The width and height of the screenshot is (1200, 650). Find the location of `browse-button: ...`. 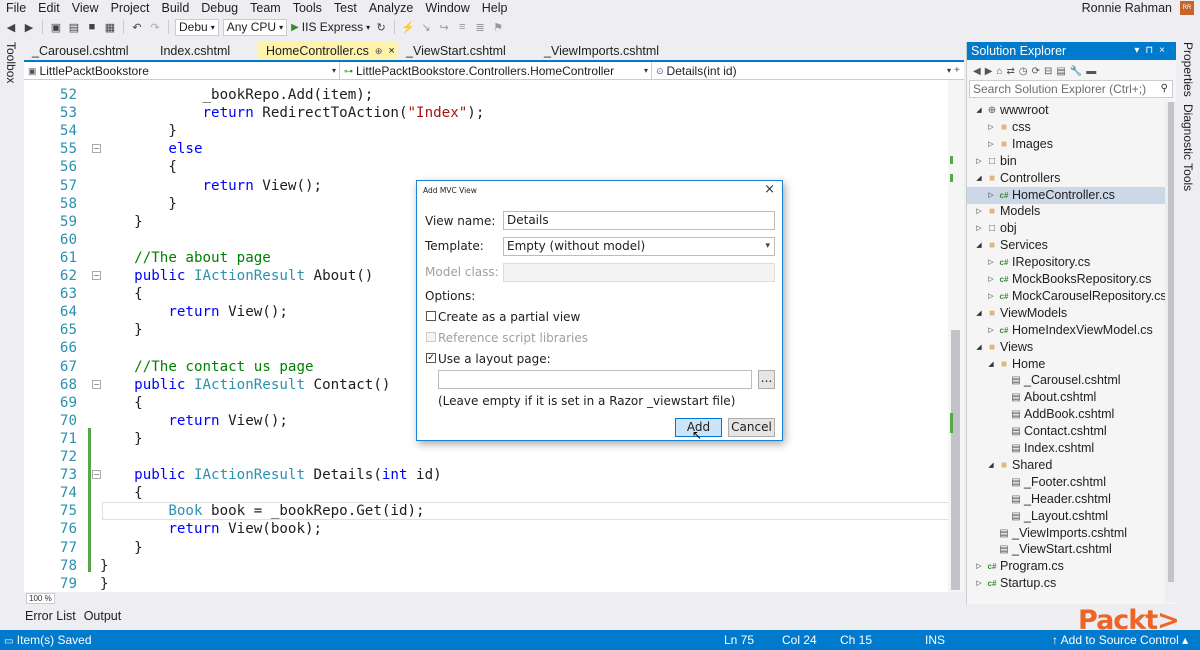

browse-button: ... is located at coordinates (766, 379).